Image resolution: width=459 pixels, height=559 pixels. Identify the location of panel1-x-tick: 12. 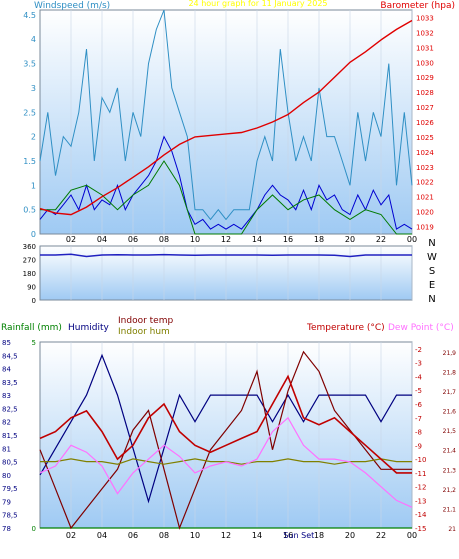
(226, 239).